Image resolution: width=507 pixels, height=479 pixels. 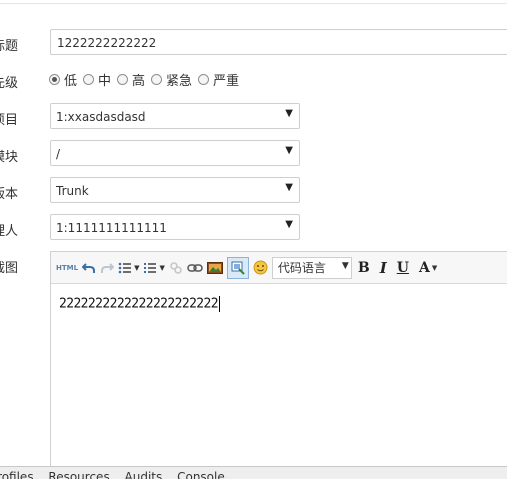 What do you see at coordinates (175, 153) in the screenshot?
I see `module-select: / ▼` at bounding box center [175, 153].